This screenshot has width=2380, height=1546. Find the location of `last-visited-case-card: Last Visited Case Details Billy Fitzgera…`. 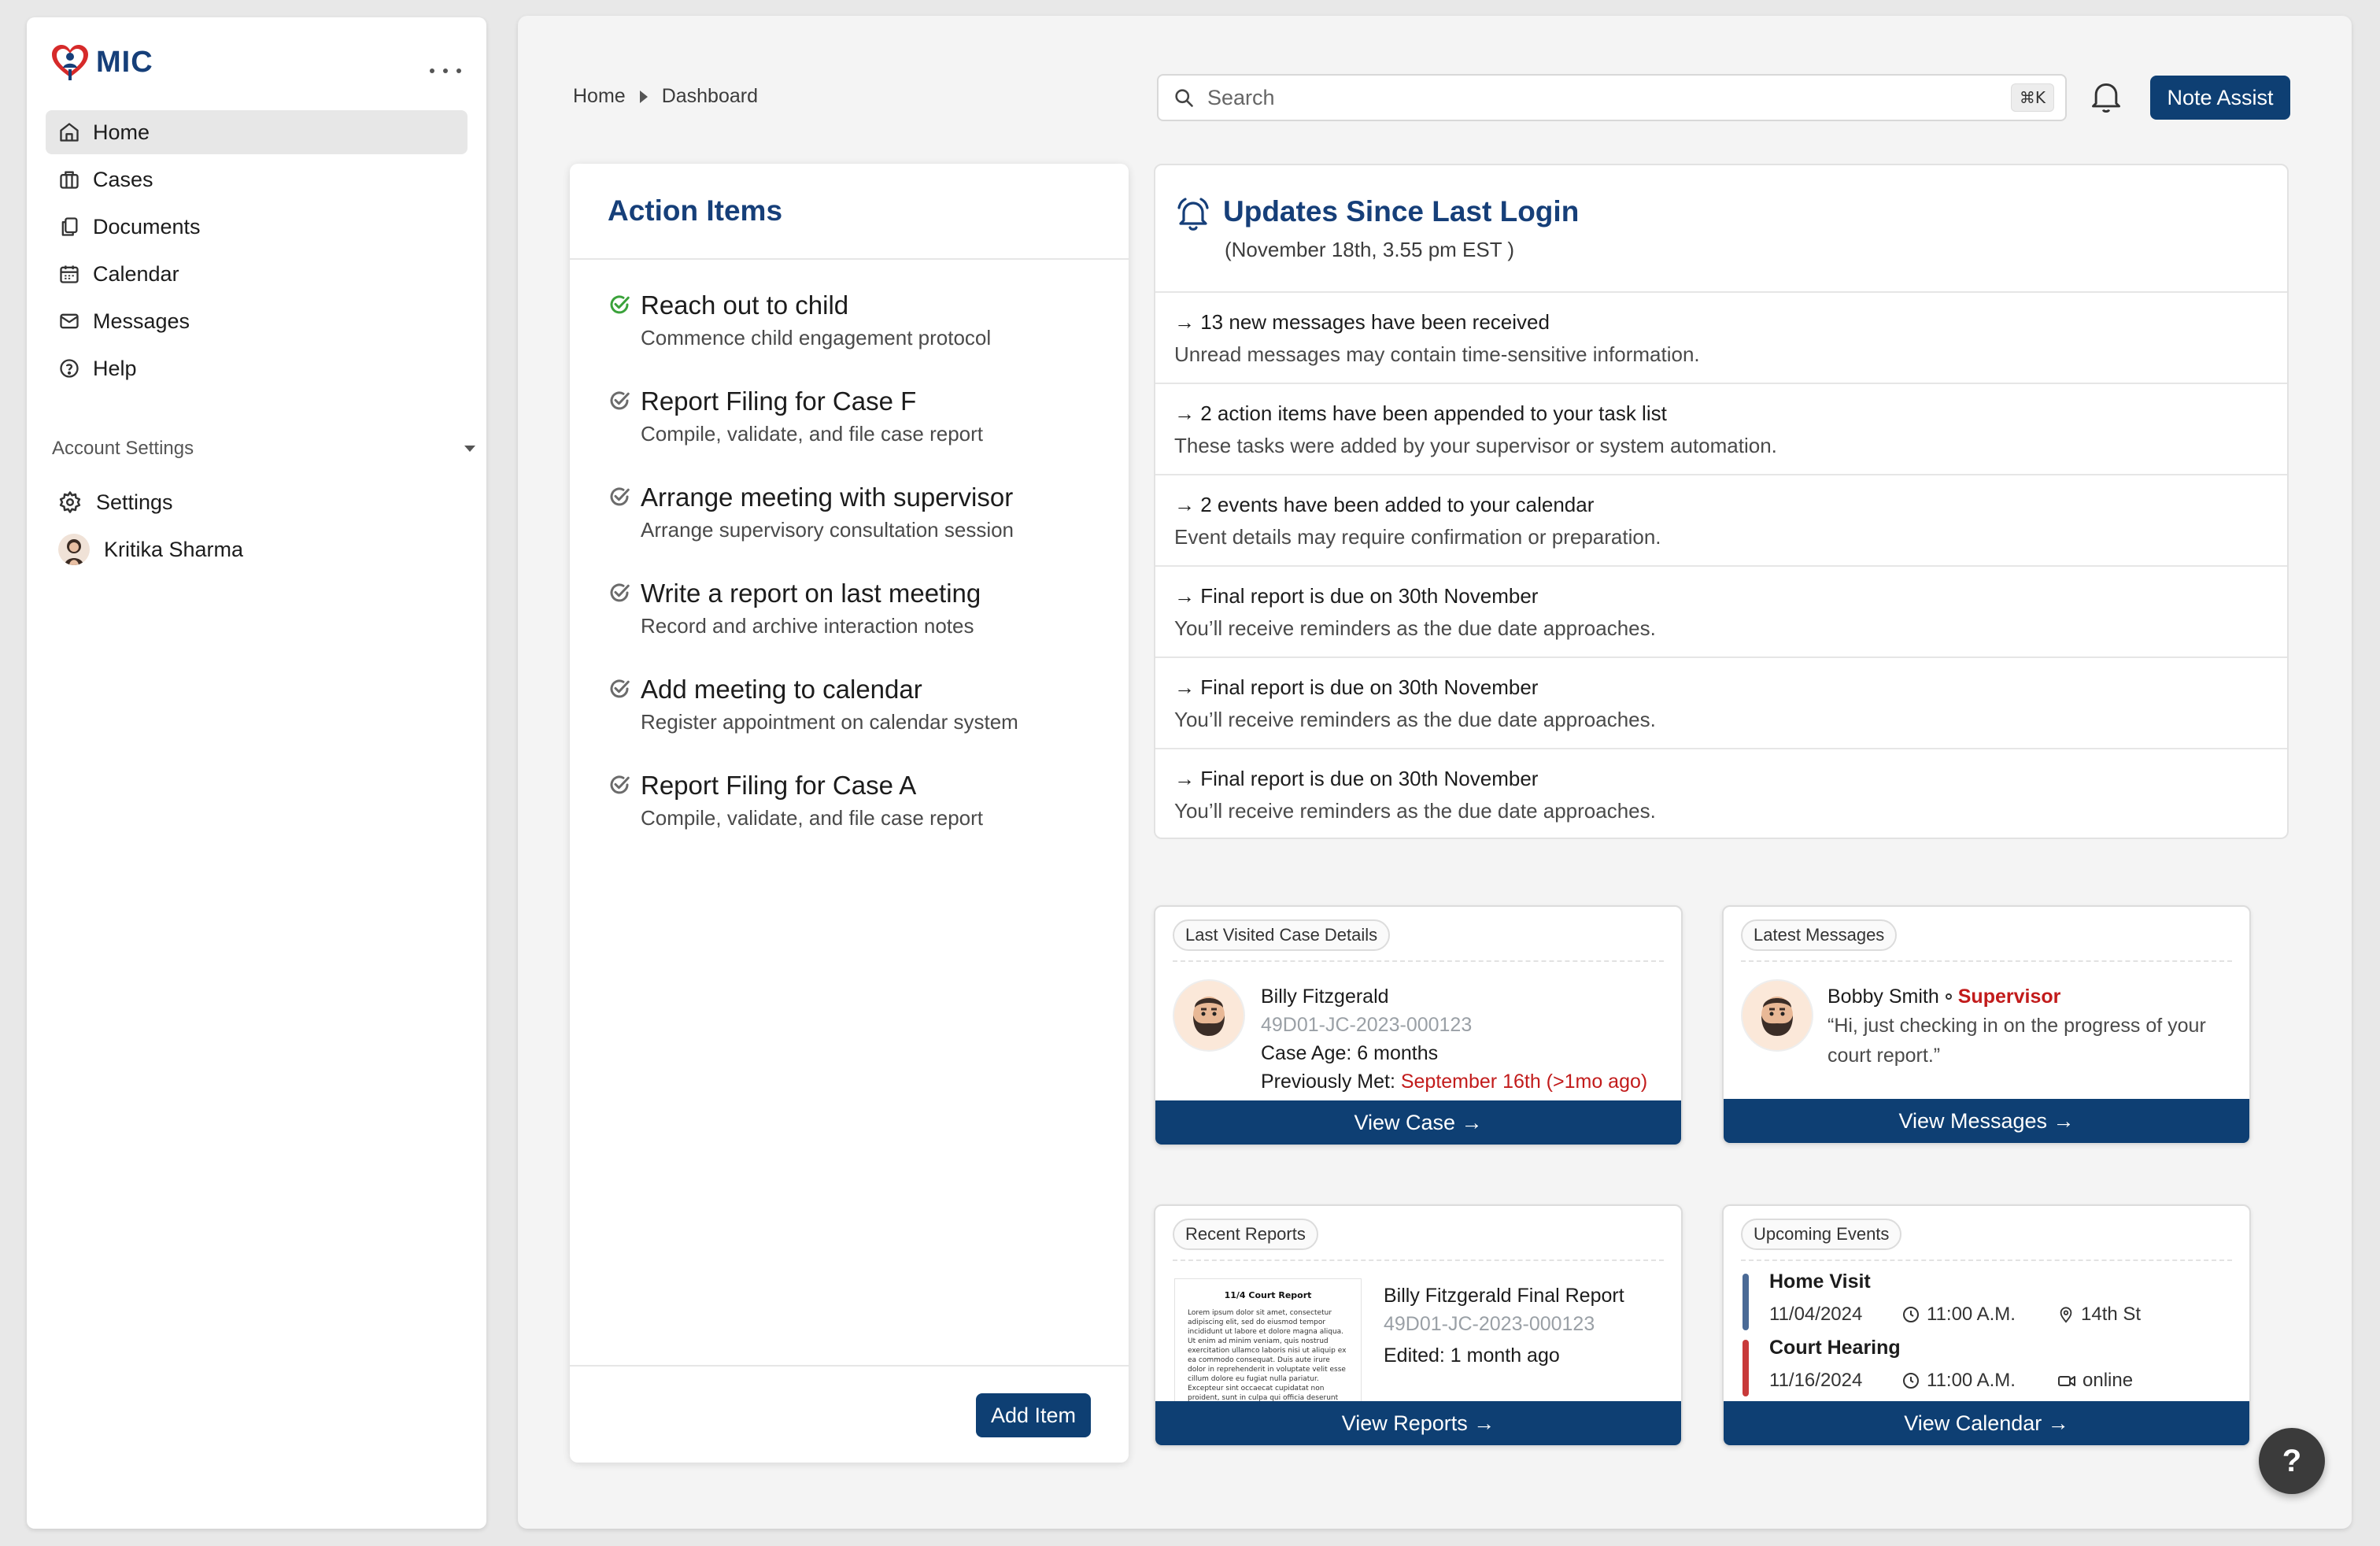

last-visited-case-card: Last Visited Case Details Billy Fitzgera… is located at coordinates (1418, 1025).